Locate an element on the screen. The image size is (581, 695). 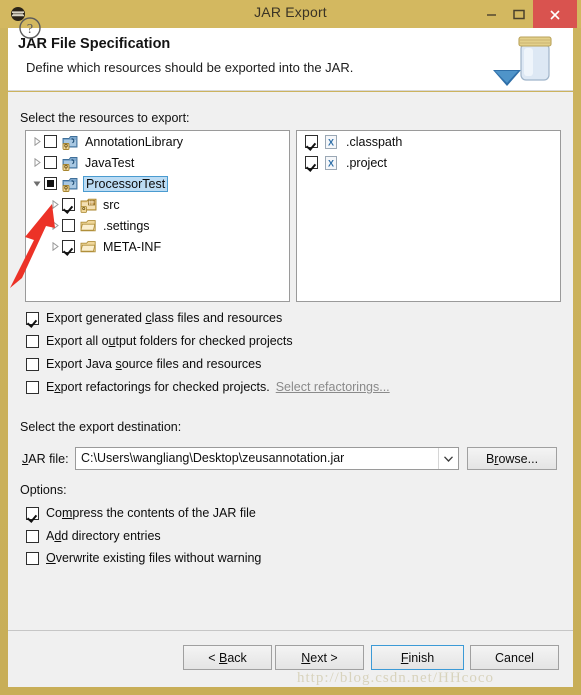
close-icon is located at coordinates (555, 14).